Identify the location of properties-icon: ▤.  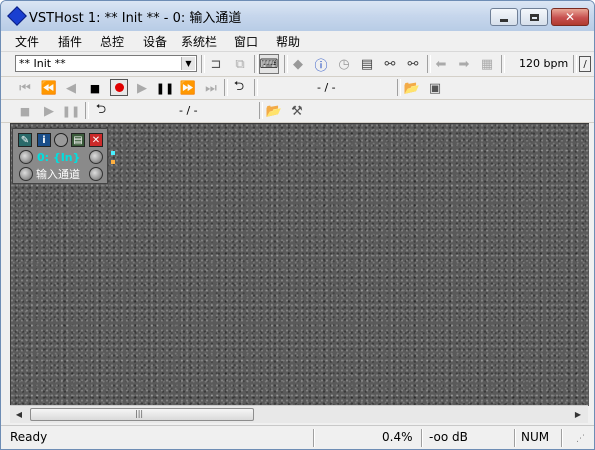
(367, 64).